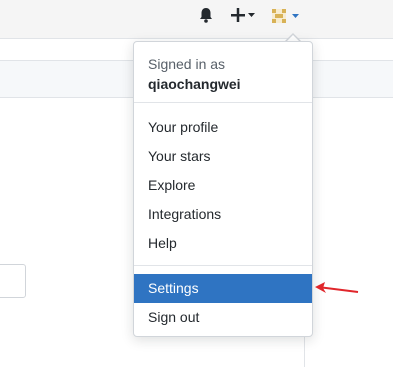 The image size is (393, 367). Describe the element at coordinates (223, 127) in the screenshot. I see `menu-item-your-profile: Your profile` at that location.